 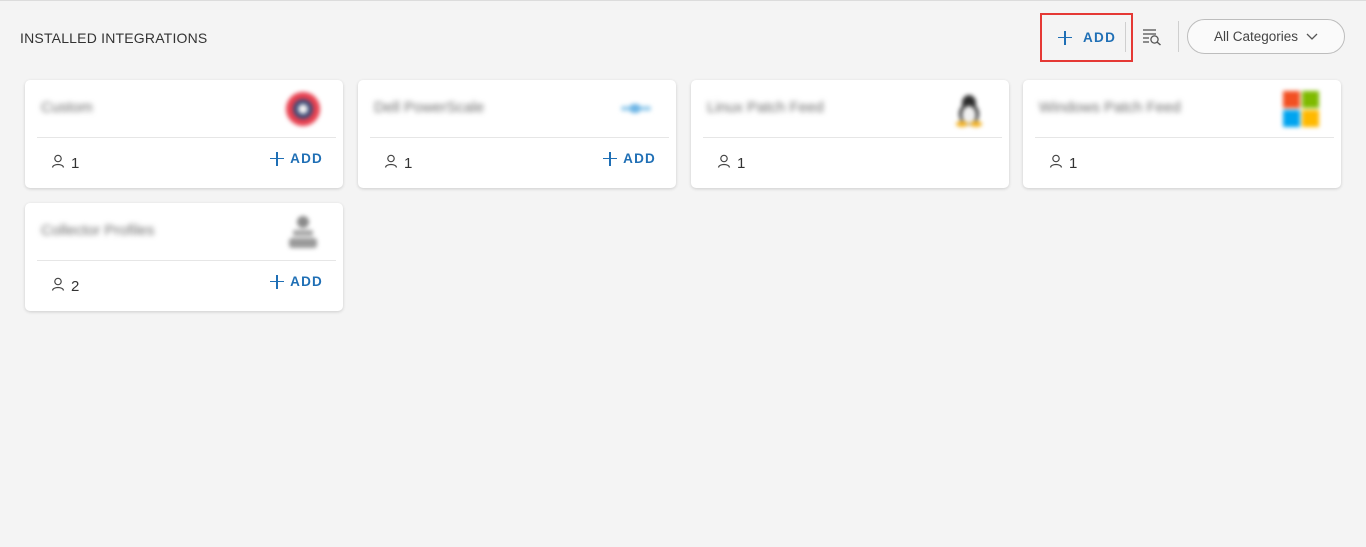 What do you see at coordinates (1110, 107) in the screenshot?
I see `integration-card-title: Windows Patch Feed` at bounding box center [1110, 107].